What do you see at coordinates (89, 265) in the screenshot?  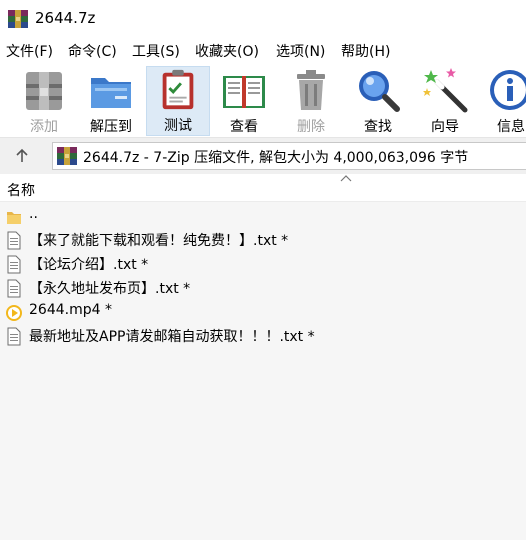 I see `file-name: 【论坛介绍】.txt *` at bounding box center [89, 265].